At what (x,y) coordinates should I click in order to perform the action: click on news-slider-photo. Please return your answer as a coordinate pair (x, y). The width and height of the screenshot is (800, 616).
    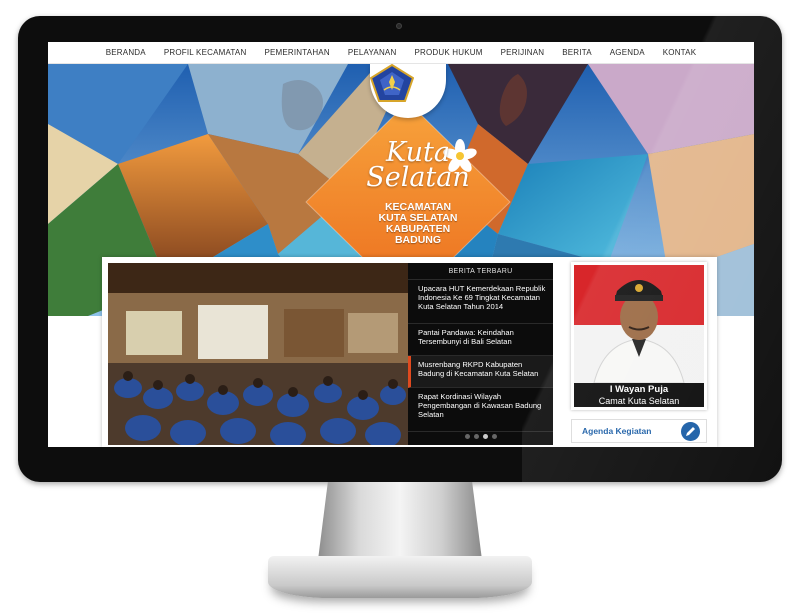
    Looking at the image, I should click on (258, 354).